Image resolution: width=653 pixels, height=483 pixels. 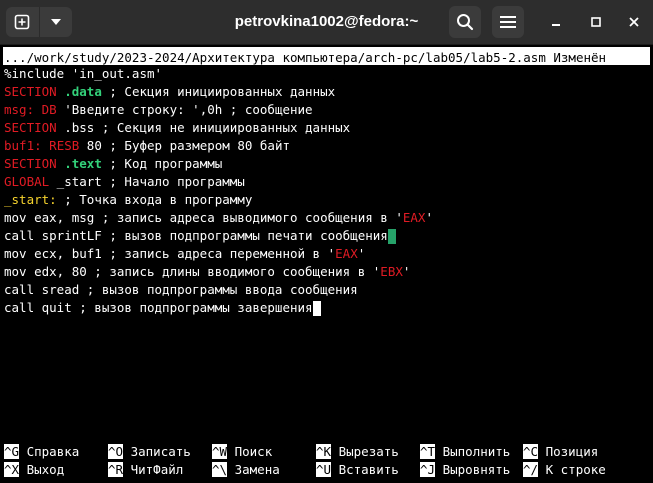 I want to click on new-tab-button, so click(x=22, y=22).